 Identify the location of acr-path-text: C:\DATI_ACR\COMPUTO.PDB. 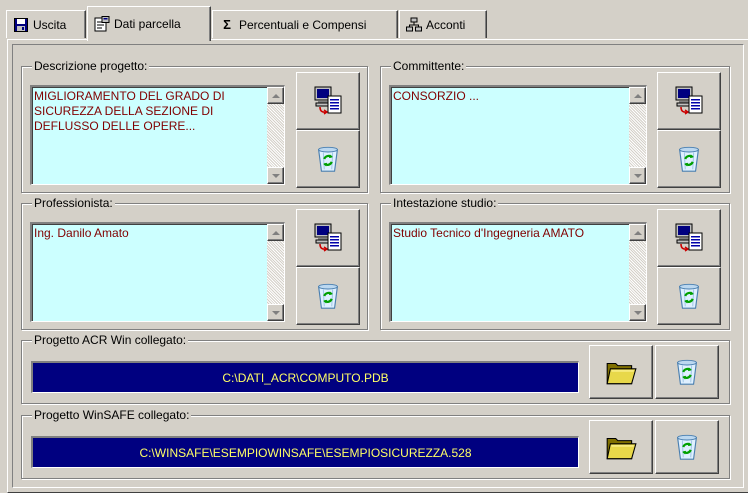
(305, 377).